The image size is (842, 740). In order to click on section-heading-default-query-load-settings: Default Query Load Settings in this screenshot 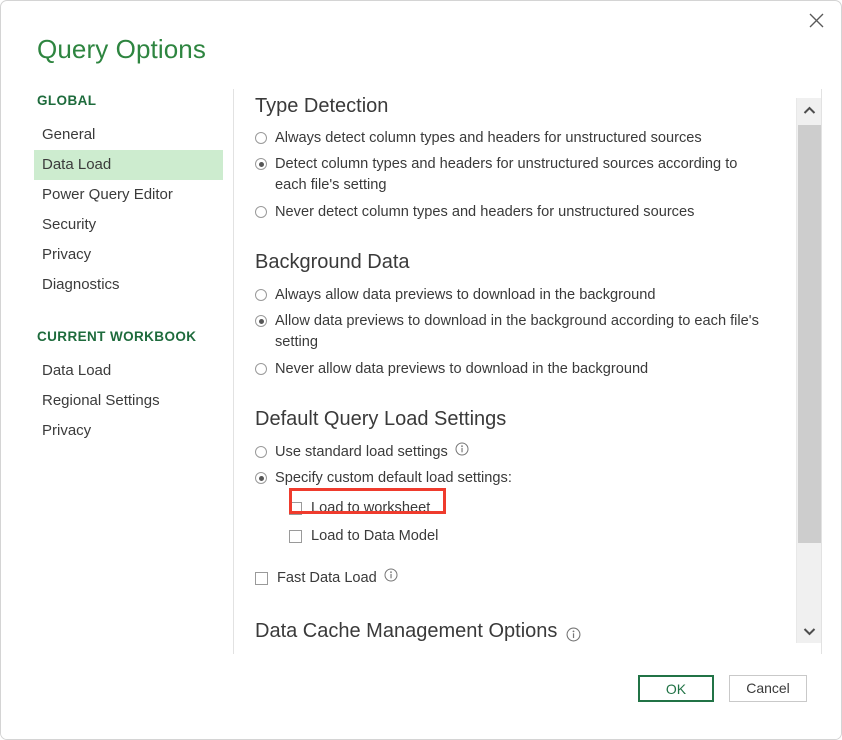, I will do `click(381, 419)`.